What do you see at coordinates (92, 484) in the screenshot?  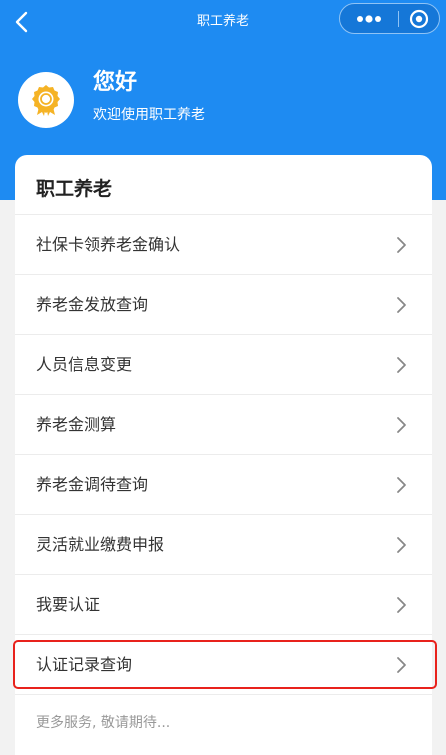 I see `menu-item-label: 养老金调待查询` at bounding box center [92, 484].